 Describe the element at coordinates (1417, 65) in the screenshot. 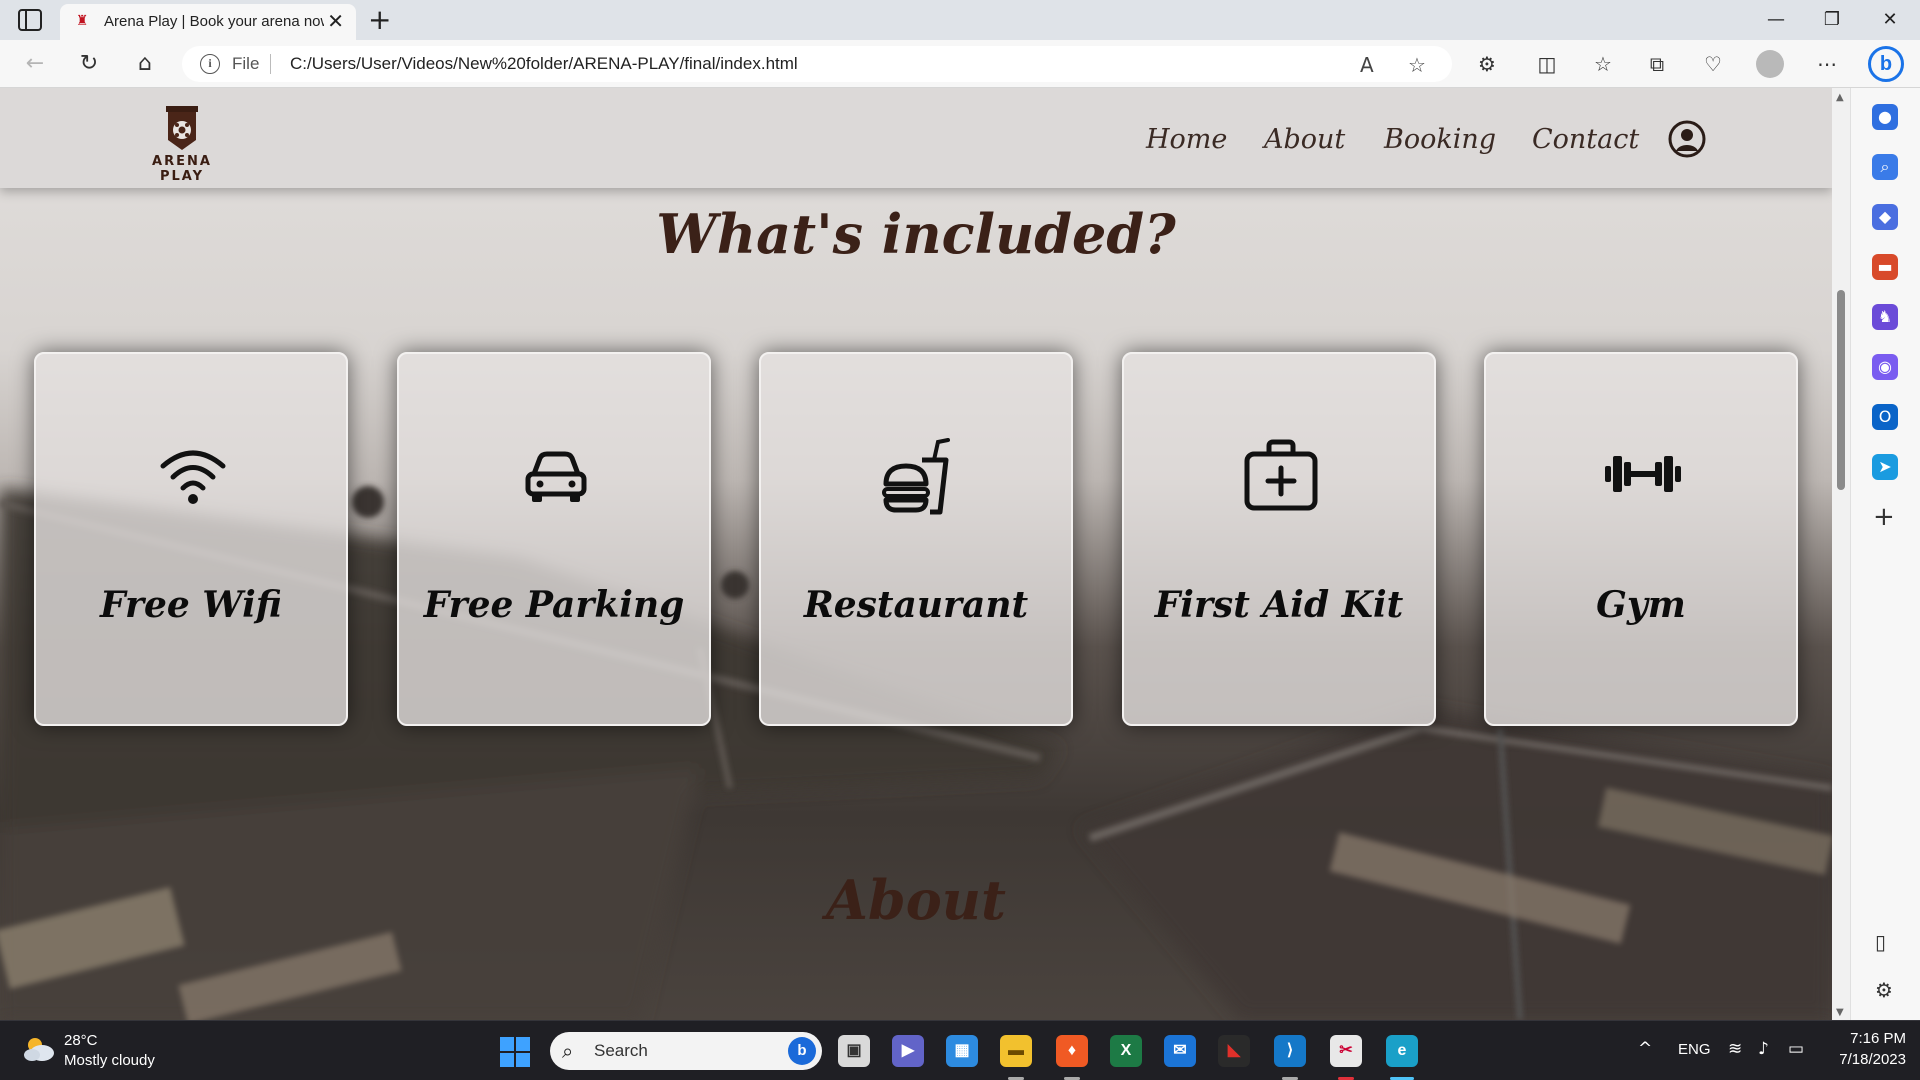

I see `favorite-star-icon: ☆` at that location.